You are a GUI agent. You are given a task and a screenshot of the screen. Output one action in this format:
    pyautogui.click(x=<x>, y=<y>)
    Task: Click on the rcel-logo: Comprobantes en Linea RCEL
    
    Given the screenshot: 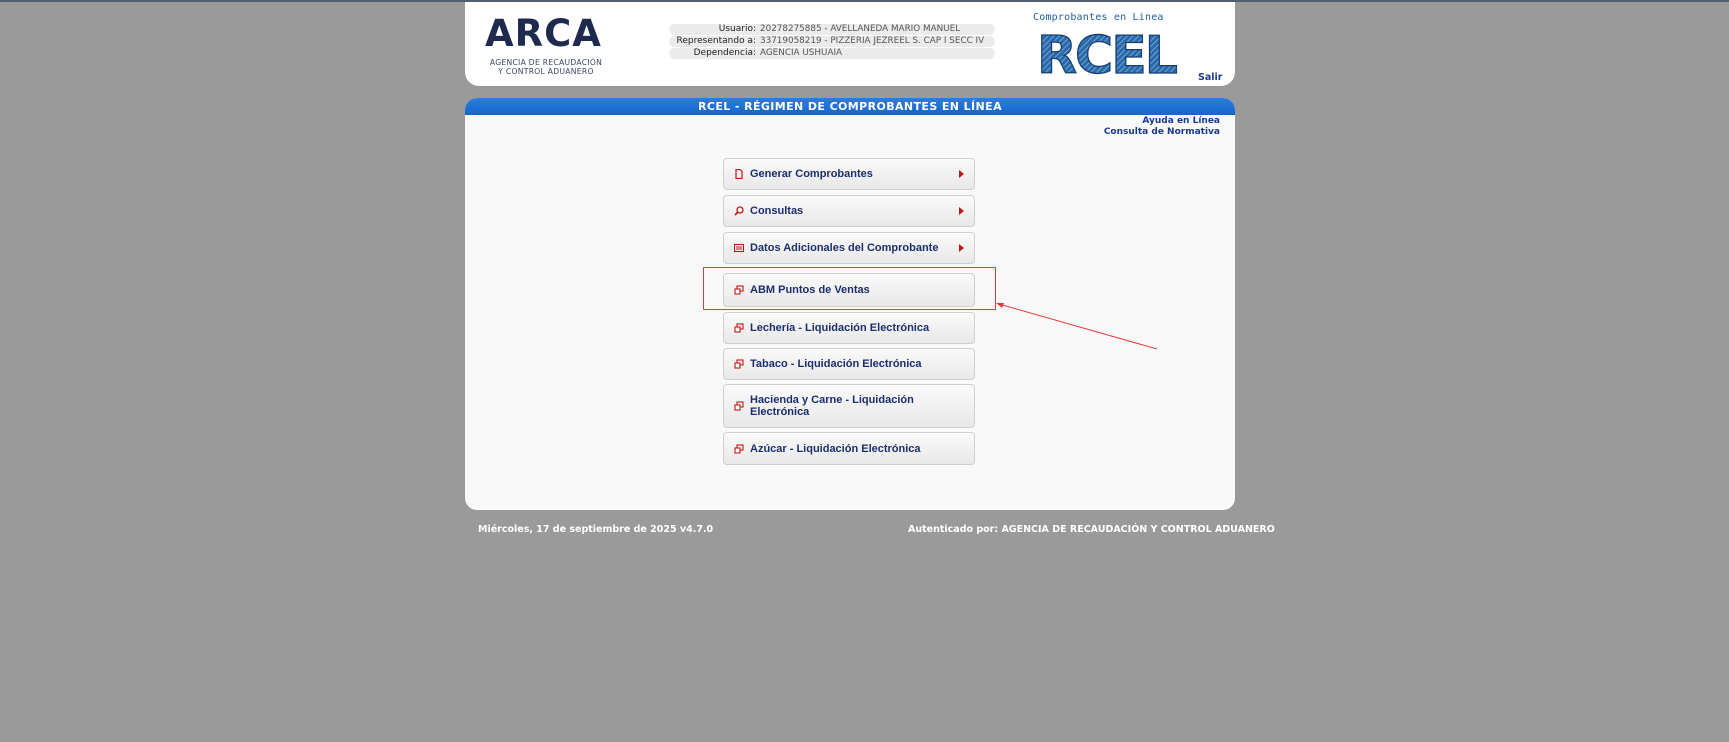 What is the action you would take?
    pyautogui.click(x=1108, y=46)
    